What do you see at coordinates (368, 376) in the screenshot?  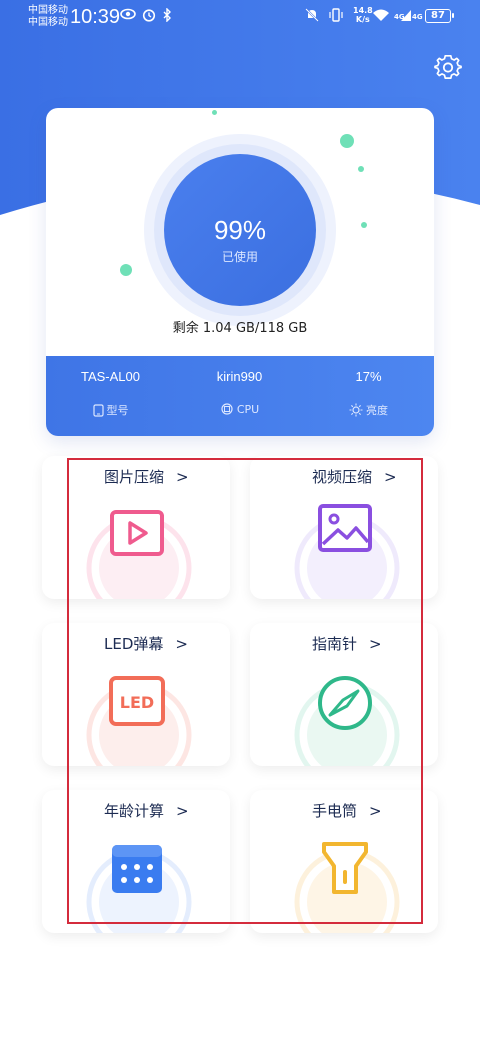 I see `stat-brightness-value: 17%` at bounding box center [368, 376].